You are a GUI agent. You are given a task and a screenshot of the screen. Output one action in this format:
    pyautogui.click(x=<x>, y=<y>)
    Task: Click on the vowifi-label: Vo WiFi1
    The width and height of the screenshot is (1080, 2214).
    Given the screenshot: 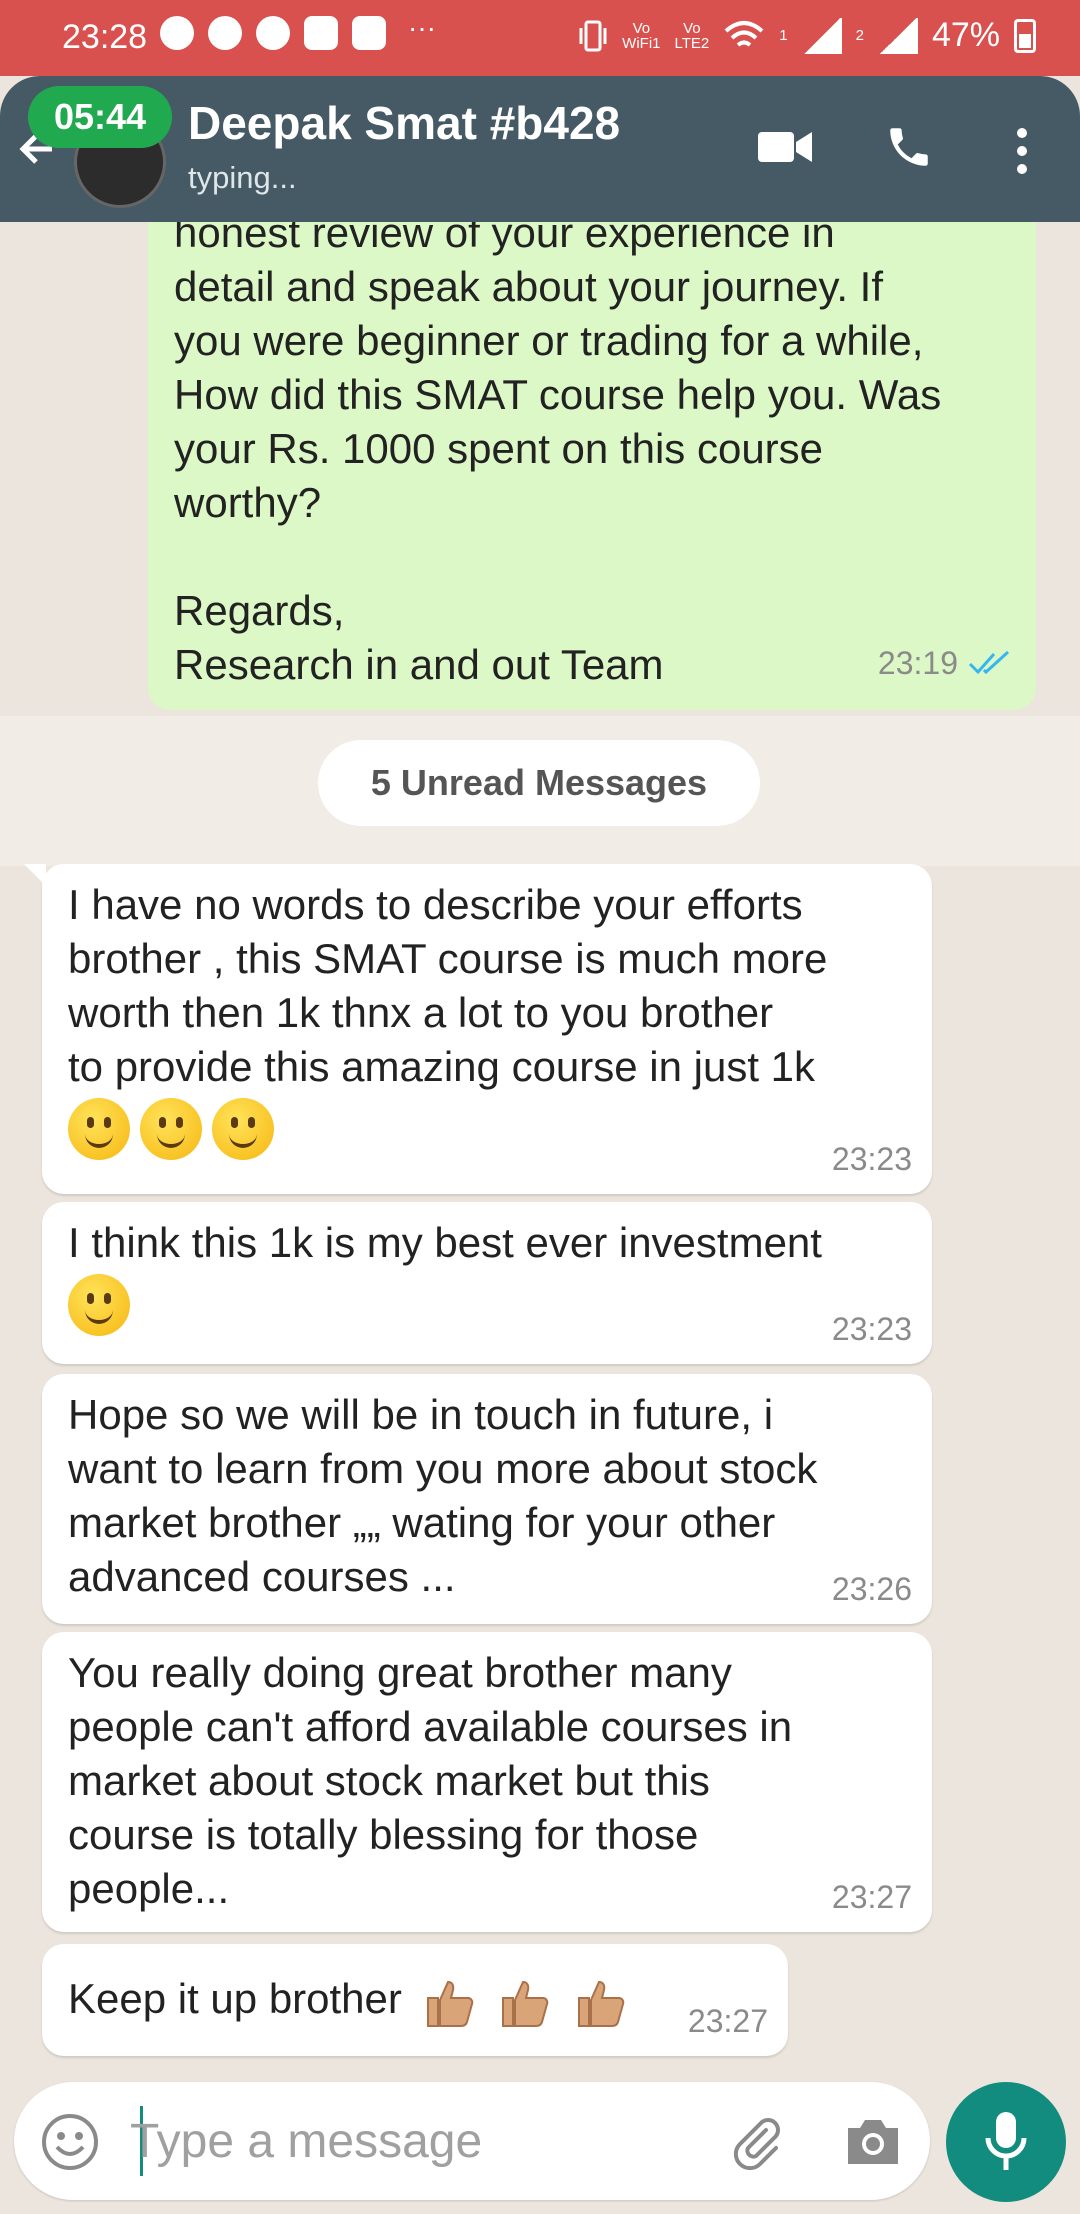 What is the action you would take?
    pyautogui.click(x=641, y=35)
    